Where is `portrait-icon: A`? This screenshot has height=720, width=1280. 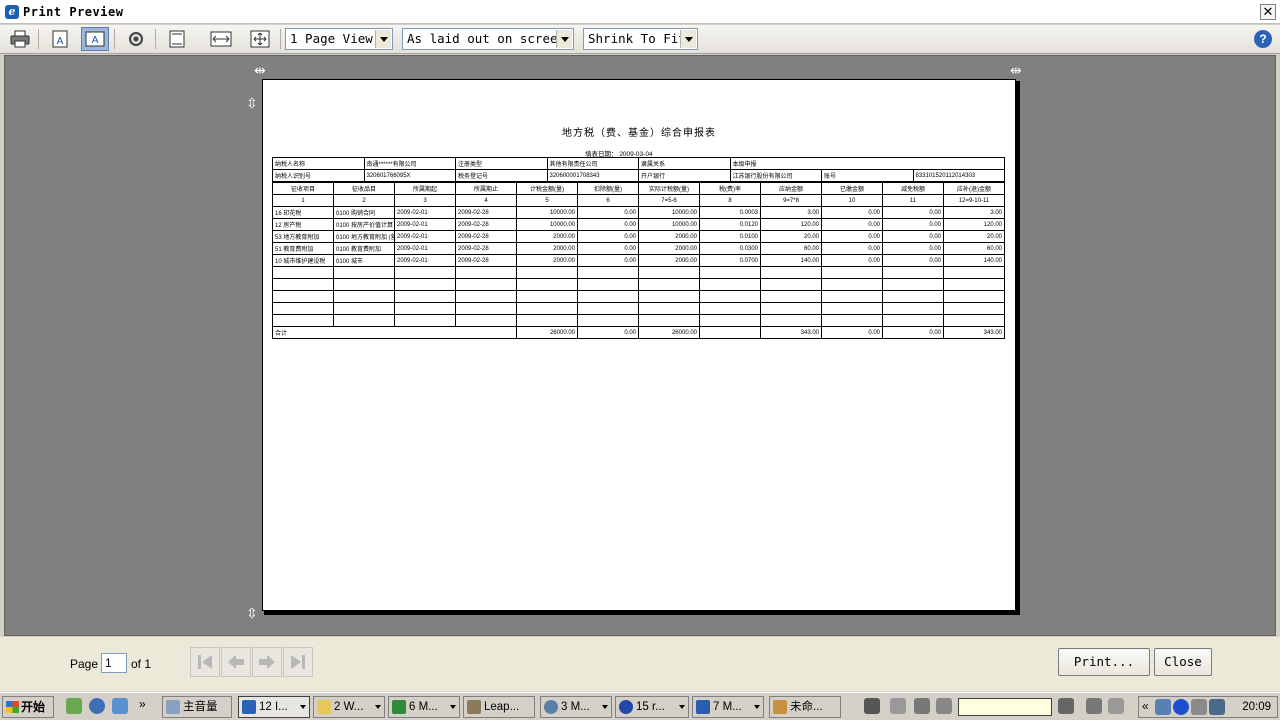 portrait-icon: A is located at coordinates (60, 39).